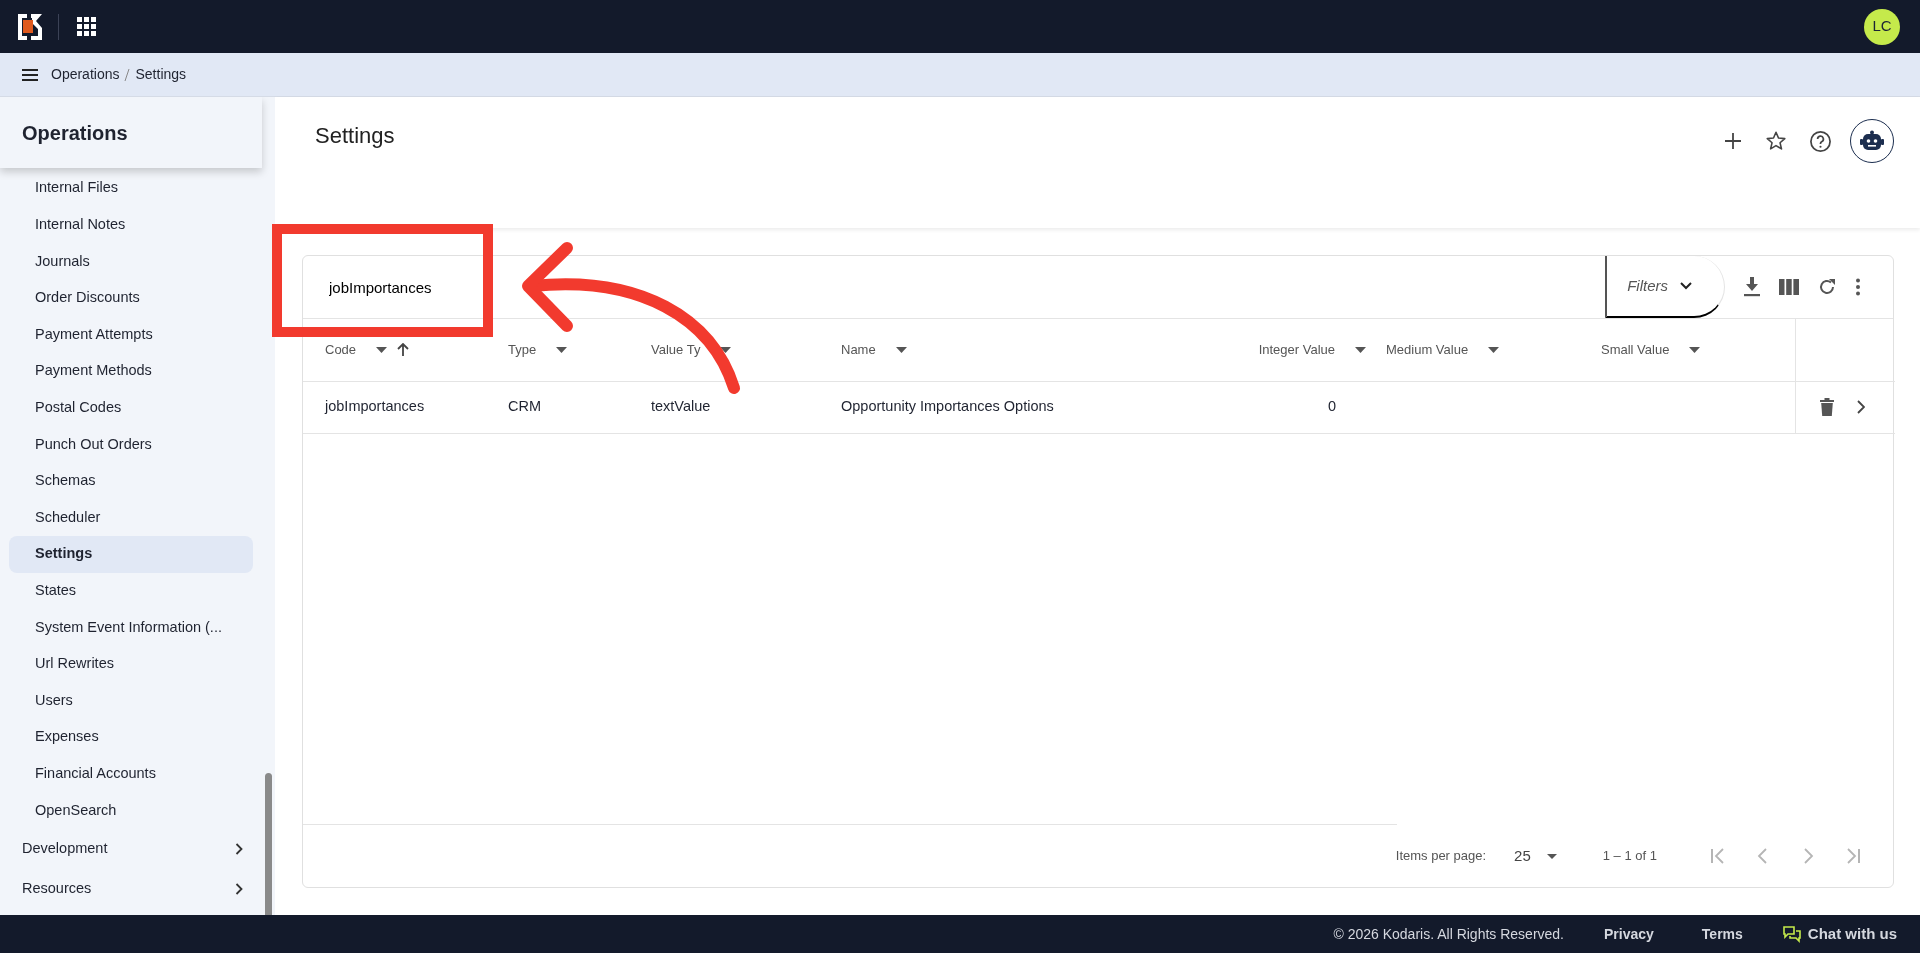 This screenshot has width=1920, height=953. Describe the element at coordinates (1448, 934) in the screenshot. I see `copyright-text: © 2026 Kodaris. All Rights Reserved.` at that location.